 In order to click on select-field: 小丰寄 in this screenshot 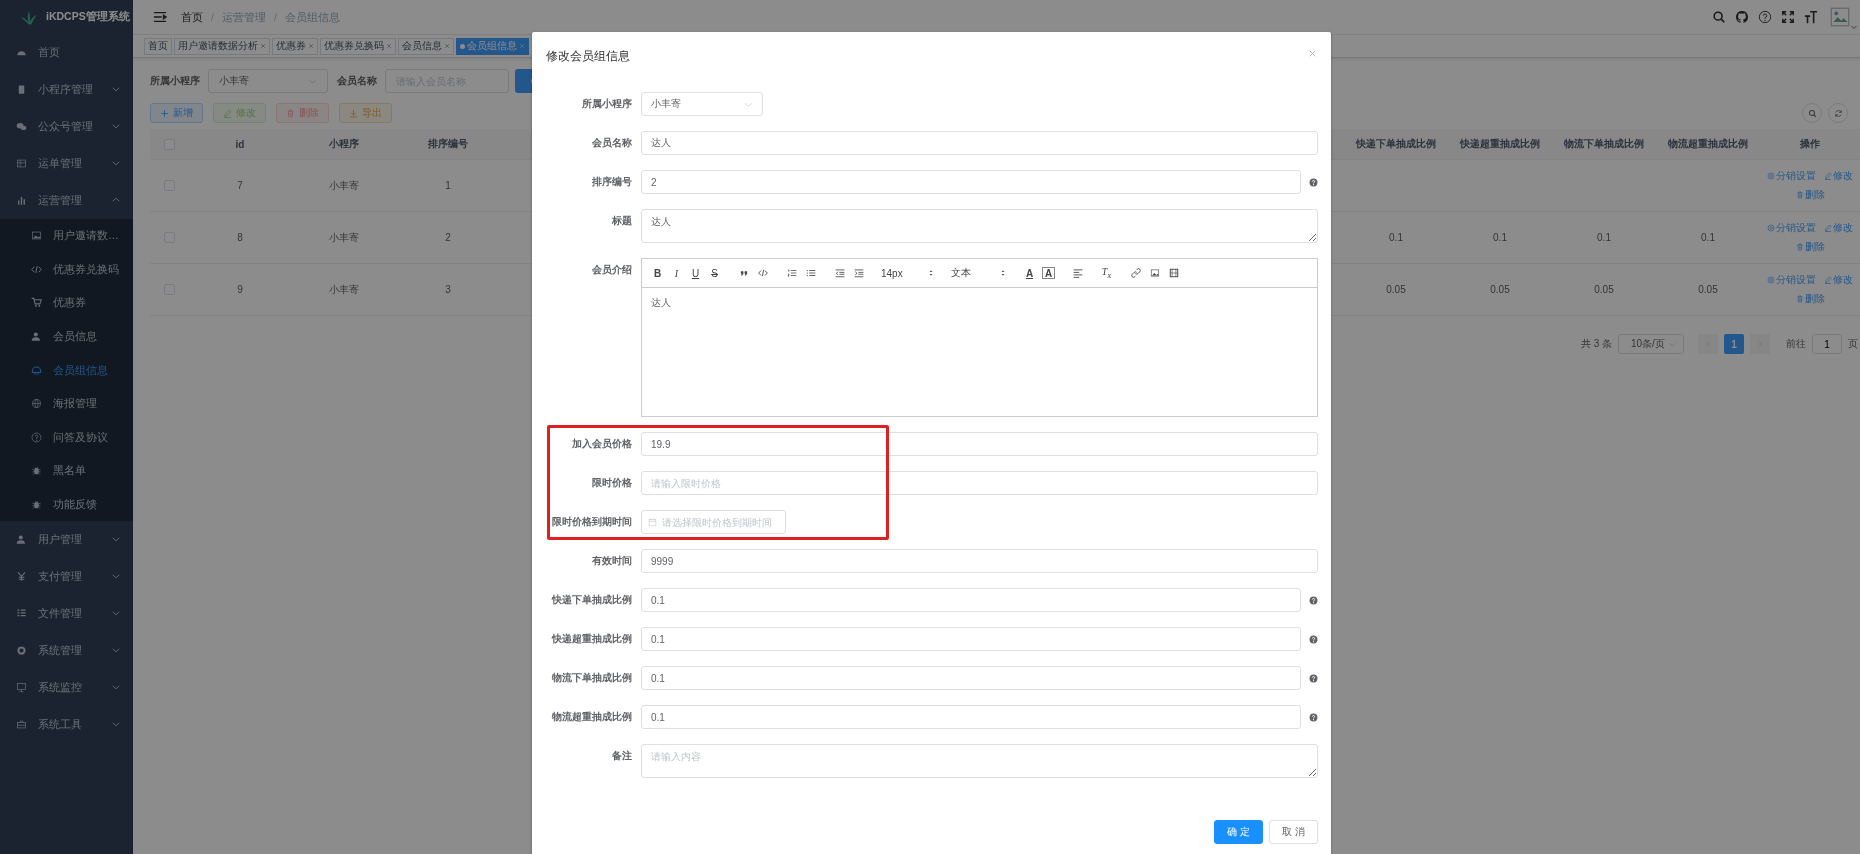, I will do `click(702, 104)`.